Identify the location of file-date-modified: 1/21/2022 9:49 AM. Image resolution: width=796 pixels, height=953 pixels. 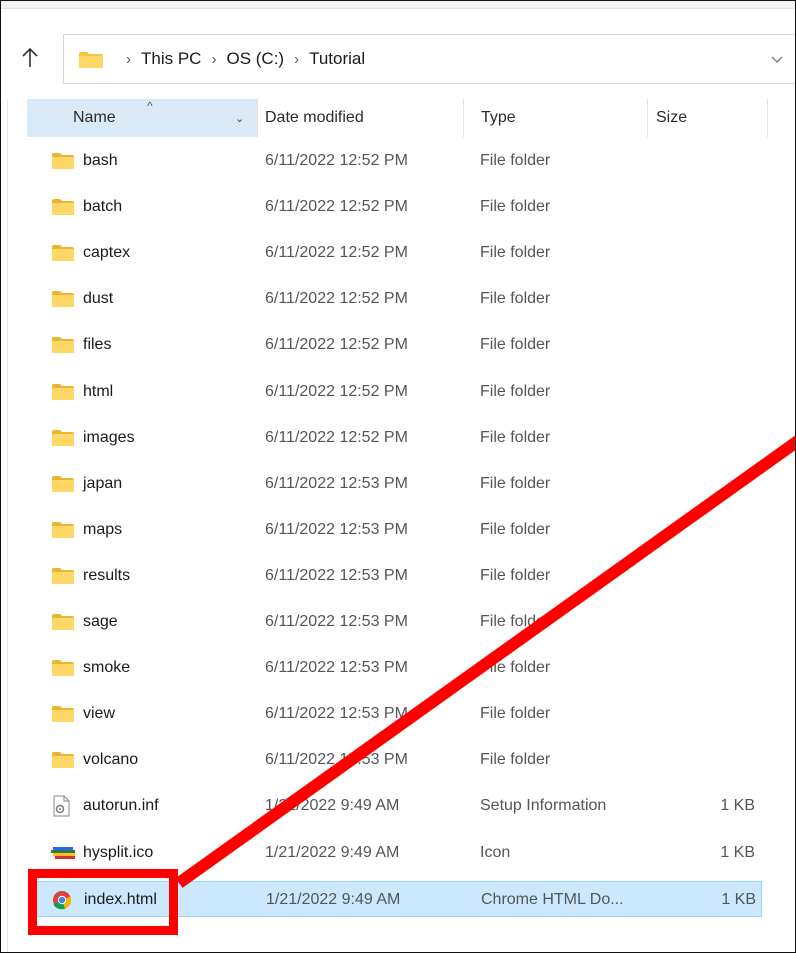
(332, 852).